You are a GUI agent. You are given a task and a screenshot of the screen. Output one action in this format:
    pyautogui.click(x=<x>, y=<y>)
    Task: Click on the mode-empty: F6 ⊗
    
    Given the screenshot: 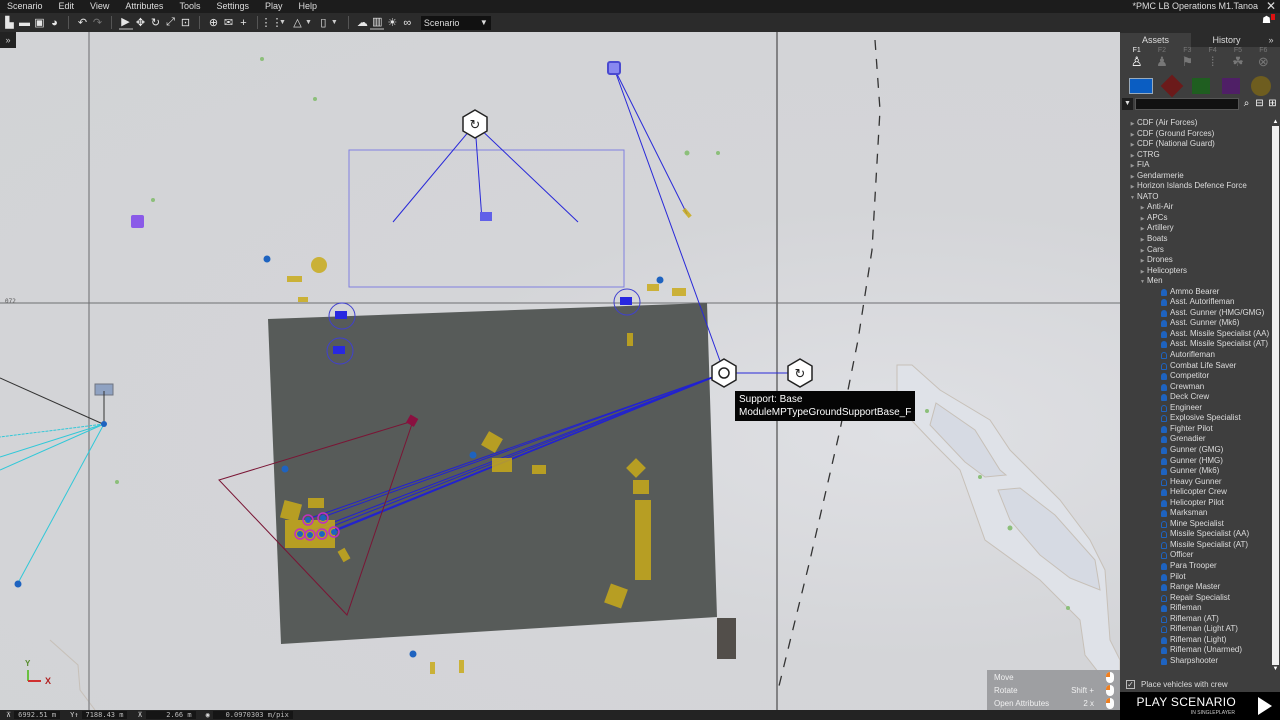 What is the action you would take?
    pyautogui.click(x=1263, y=61)
    